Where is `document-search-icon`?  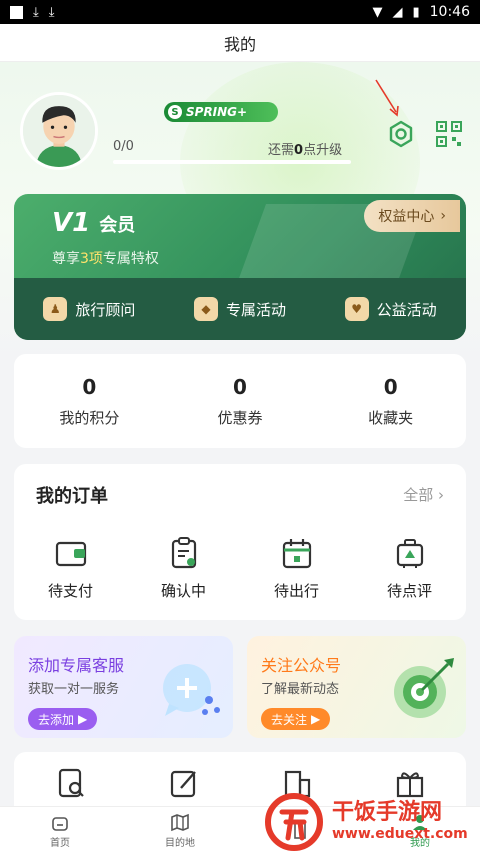 document-search-icon is located at coordinates (71, 783).